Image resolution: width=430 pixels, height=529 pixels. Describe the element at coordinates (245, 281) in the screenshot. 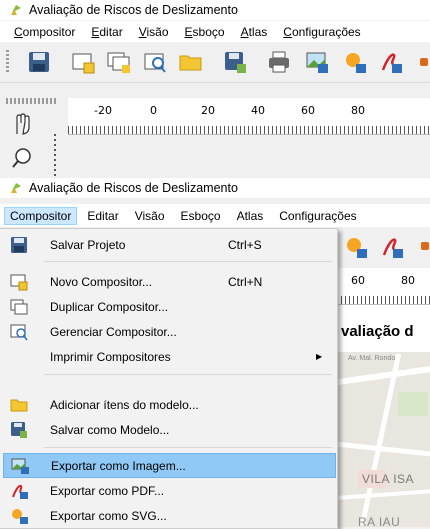

I see `menu-item-shortcut: Ctrl+N` at that location.